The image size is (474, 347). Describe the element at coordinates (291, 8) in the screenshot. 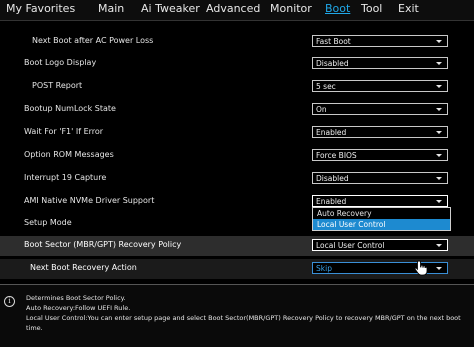

I see `tab-monitor: Monitor` at that location.